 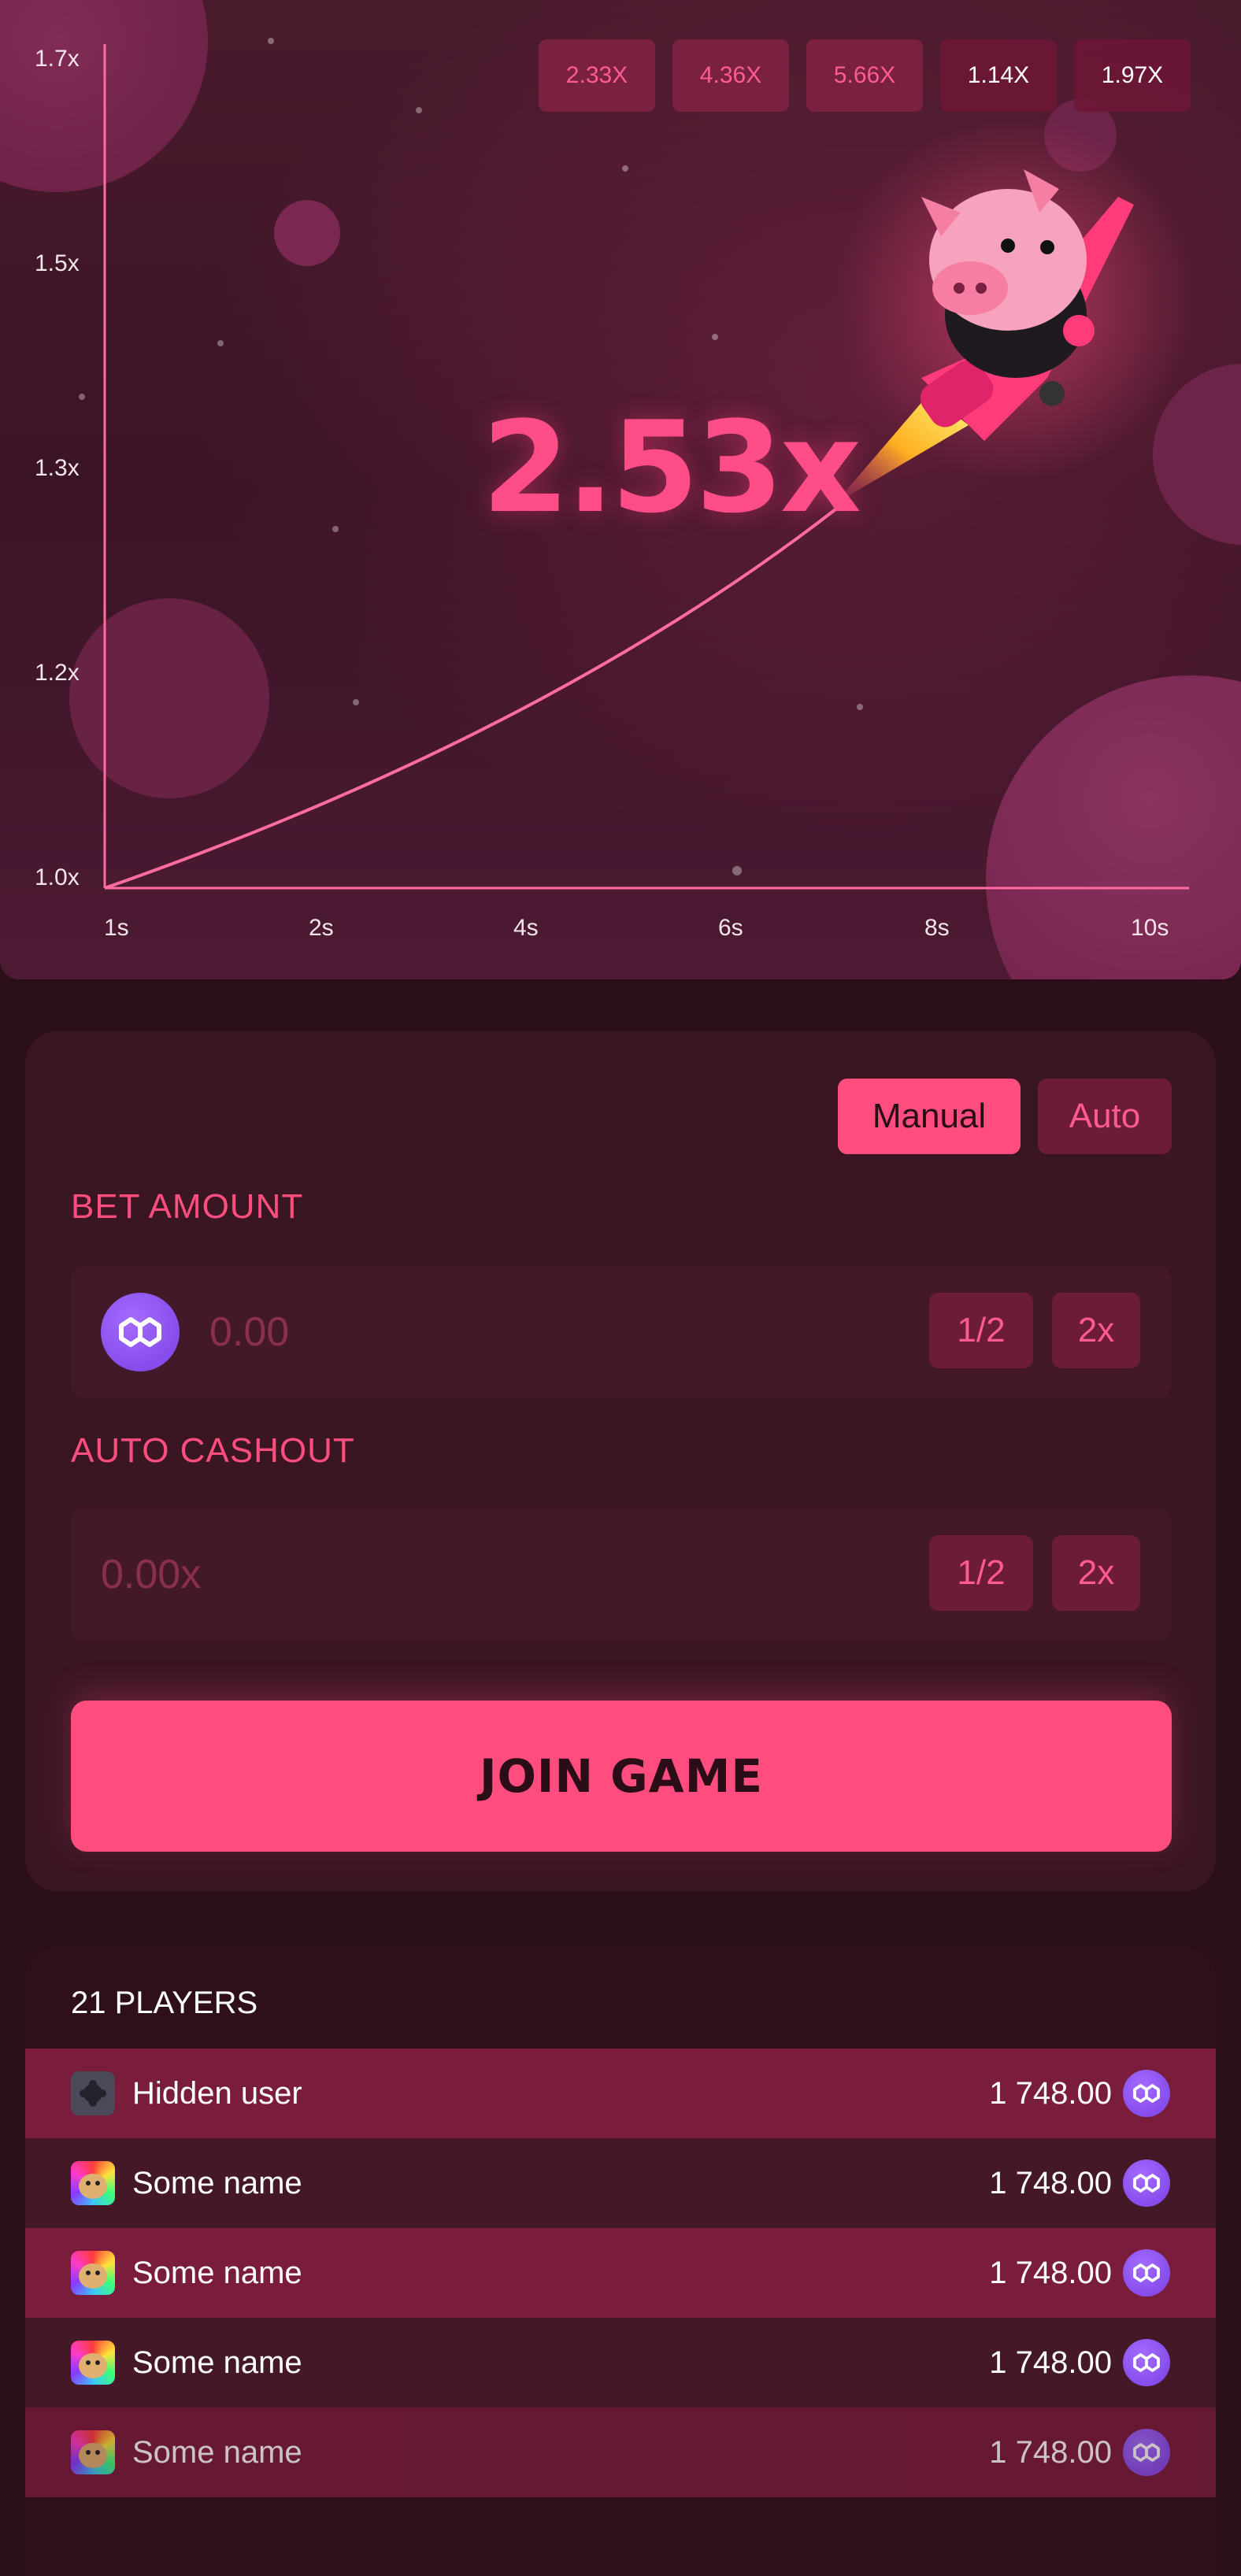 I want to click on auto-cashout-label: AUTO CASHOUT, so click(x=213, y=1450).